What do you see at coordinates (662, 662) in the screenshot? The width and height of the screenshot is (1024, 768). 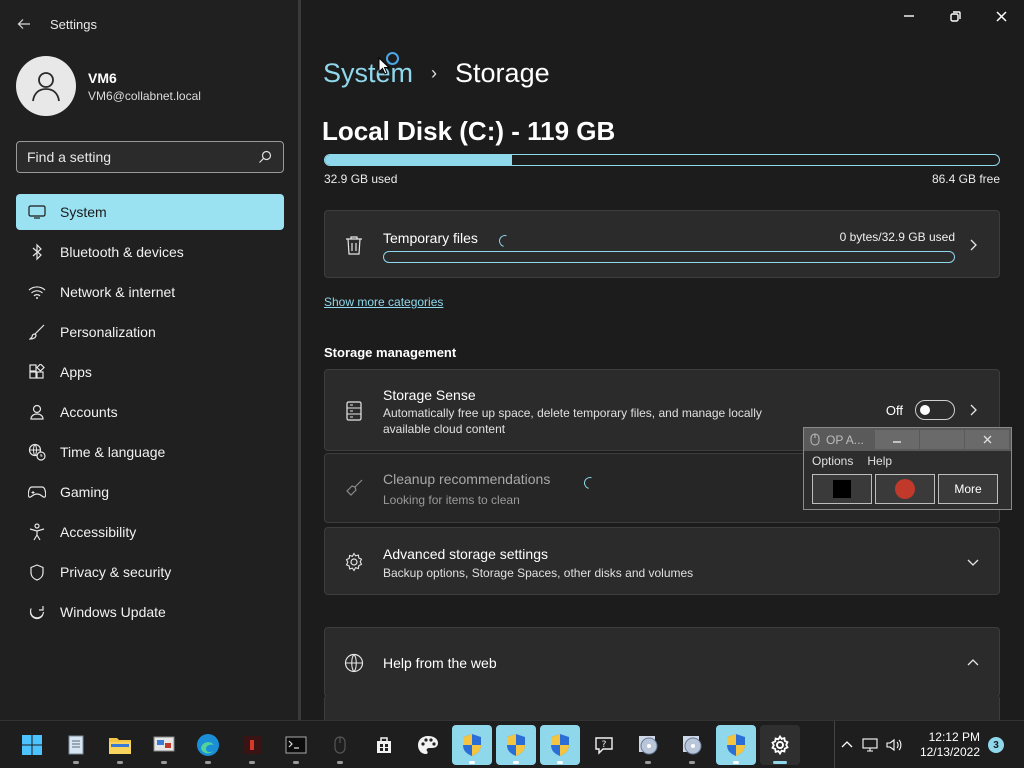 I see `help-from-web-card: Help from the web` at bounding box center [662, 662].